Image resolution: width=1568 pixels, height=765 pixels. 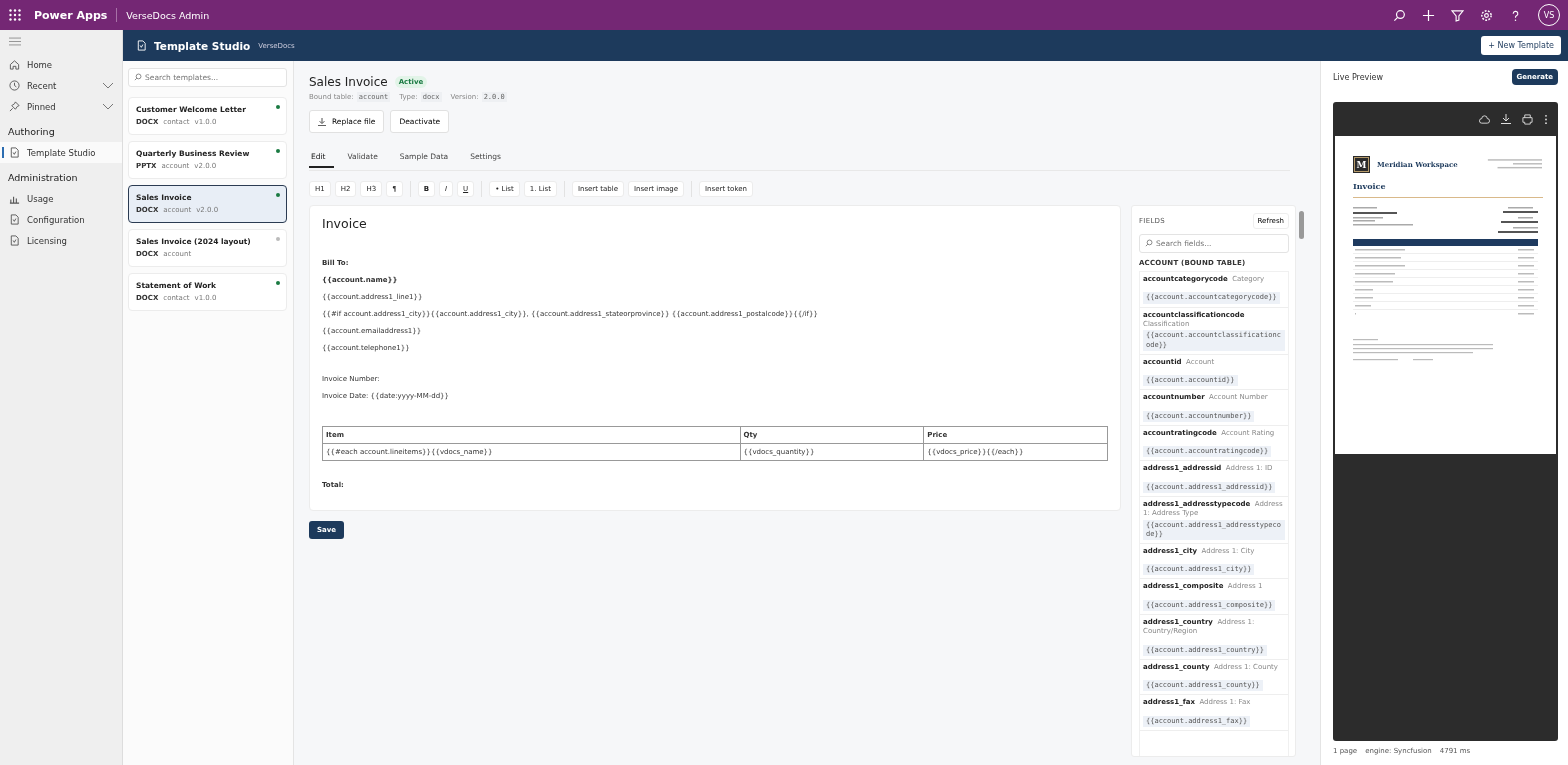 What do you see at coordinates (61, 106) in the screenshot?
I see `nav-item: Pinned` at bounding box center [61, 106].